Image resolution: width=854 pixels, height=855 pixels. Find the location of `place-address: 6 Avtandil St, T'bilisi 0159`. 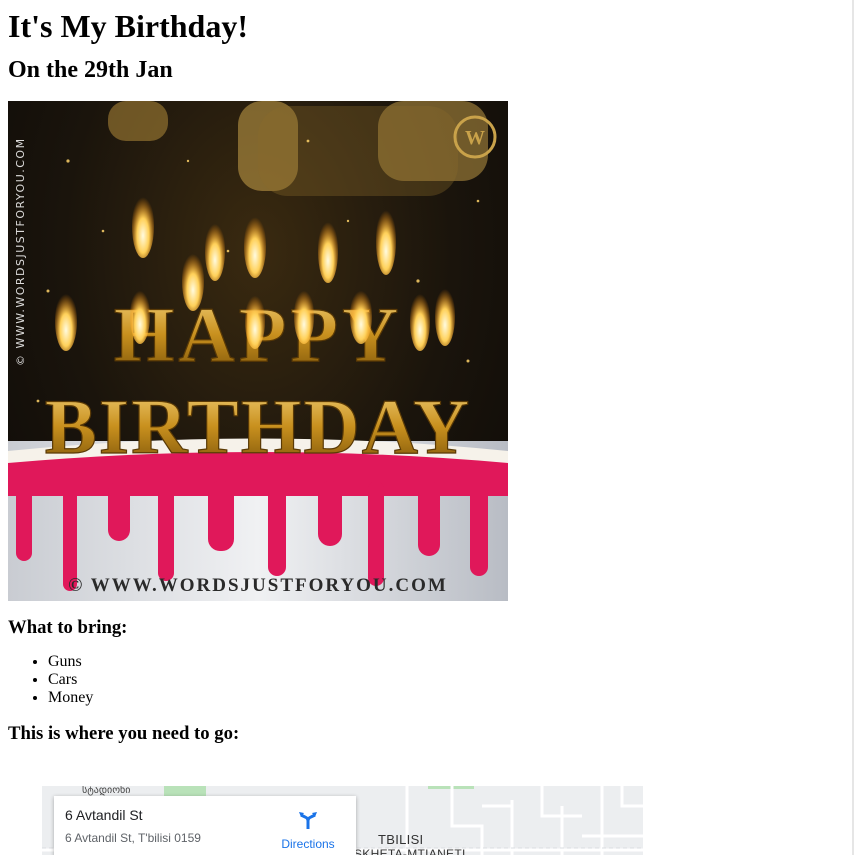

place-address: 6 Avtandil St, T'bilisi 0159 is located at coordinates (133, 838).